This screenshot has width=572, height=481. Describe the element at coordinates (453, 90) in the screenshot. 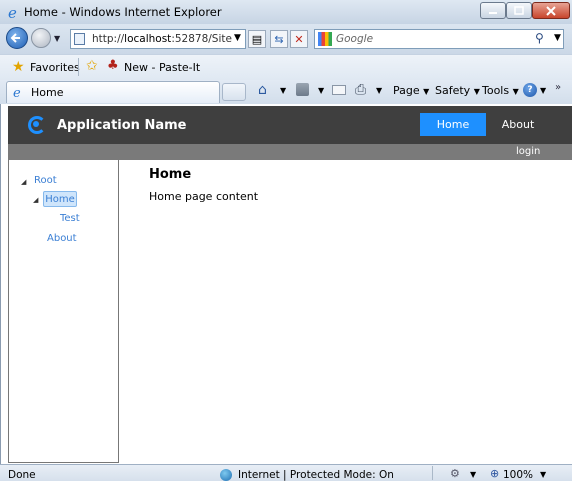

I see `safety-menu-label: Safety` at that location.